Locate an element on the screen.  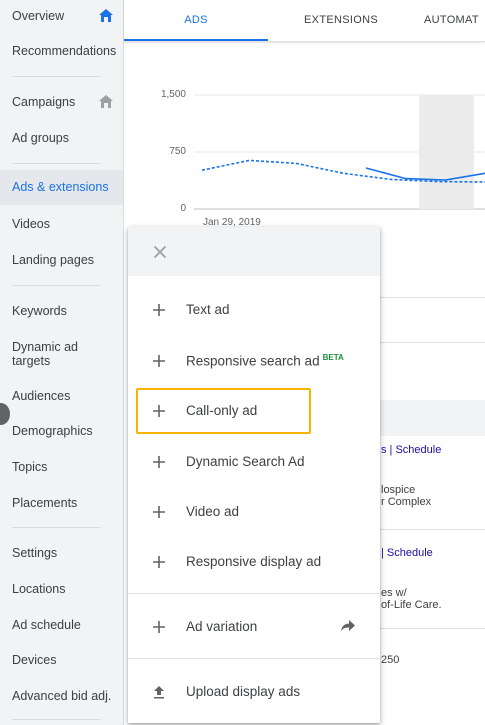
sidebar-item-recommendations: Recommendations is located at coordinates (61, 51).